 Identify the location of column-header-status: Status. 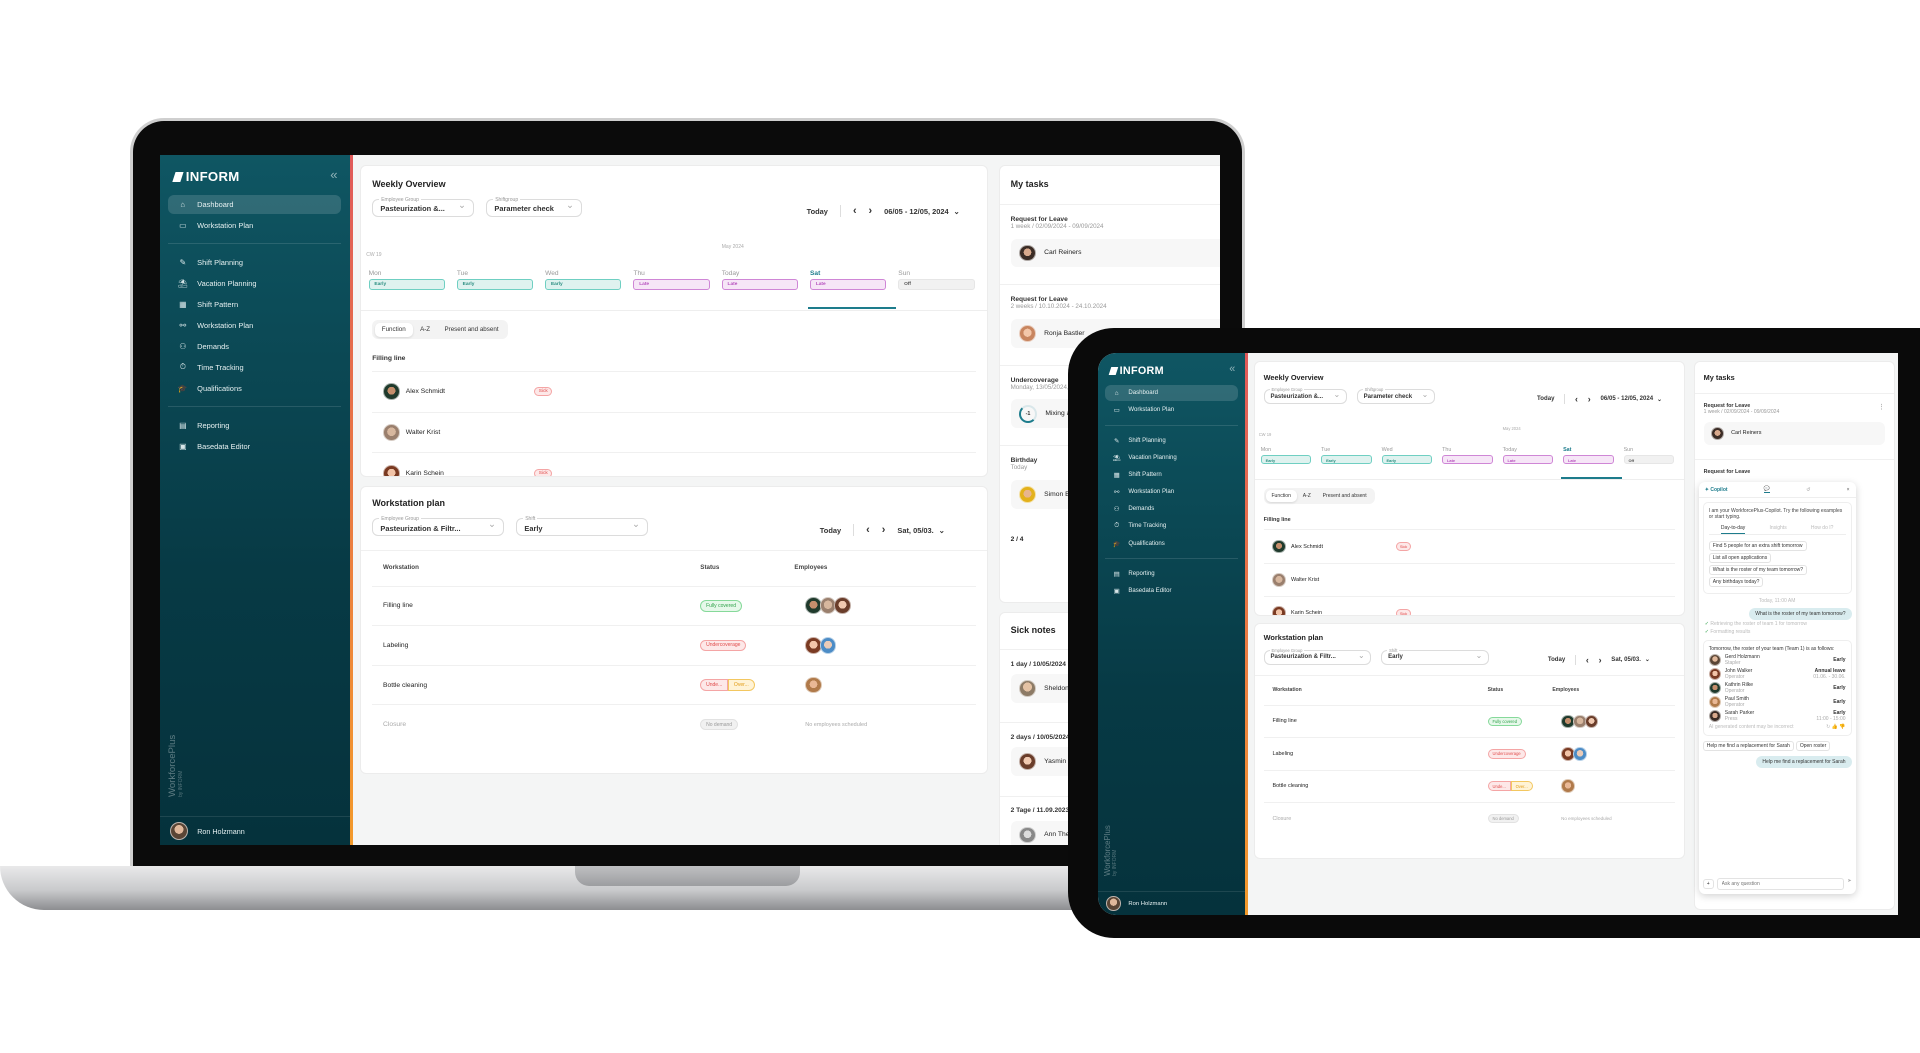
(1496, 690).